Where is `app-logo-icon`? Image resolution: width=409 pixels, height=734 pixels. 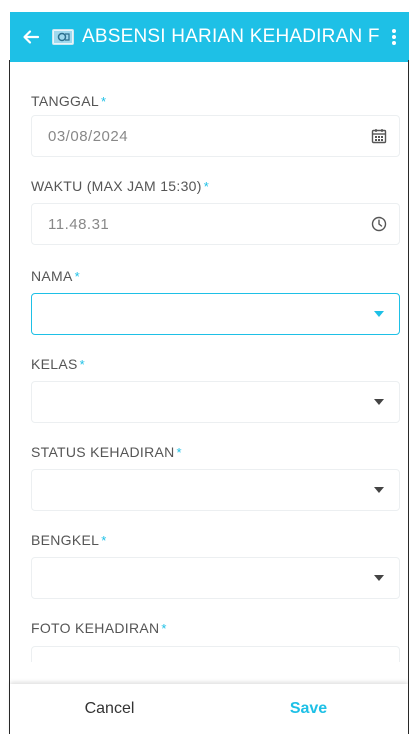 app-logo-icon is located at coordinates (63, 37).